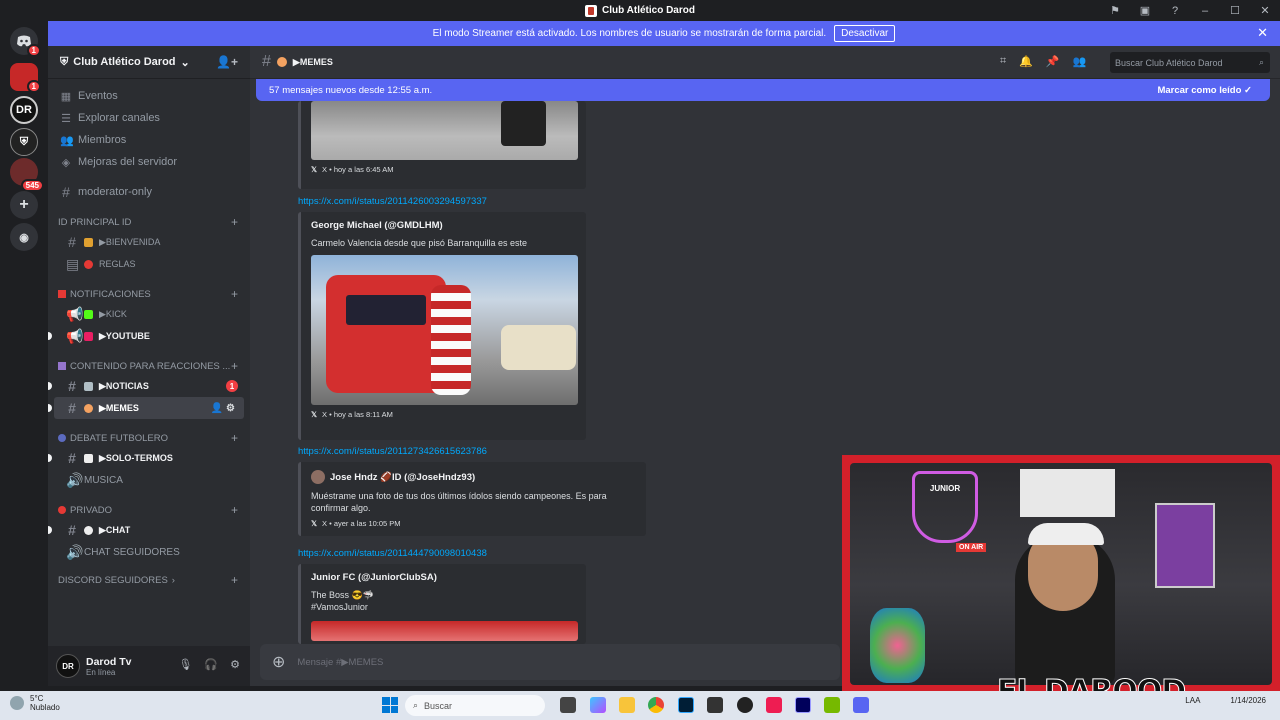  Describe the element at coordinates (550, 662) in the screenshot. I see `message-composer: ⊕ Mensaje #▶MEMES` at that location.